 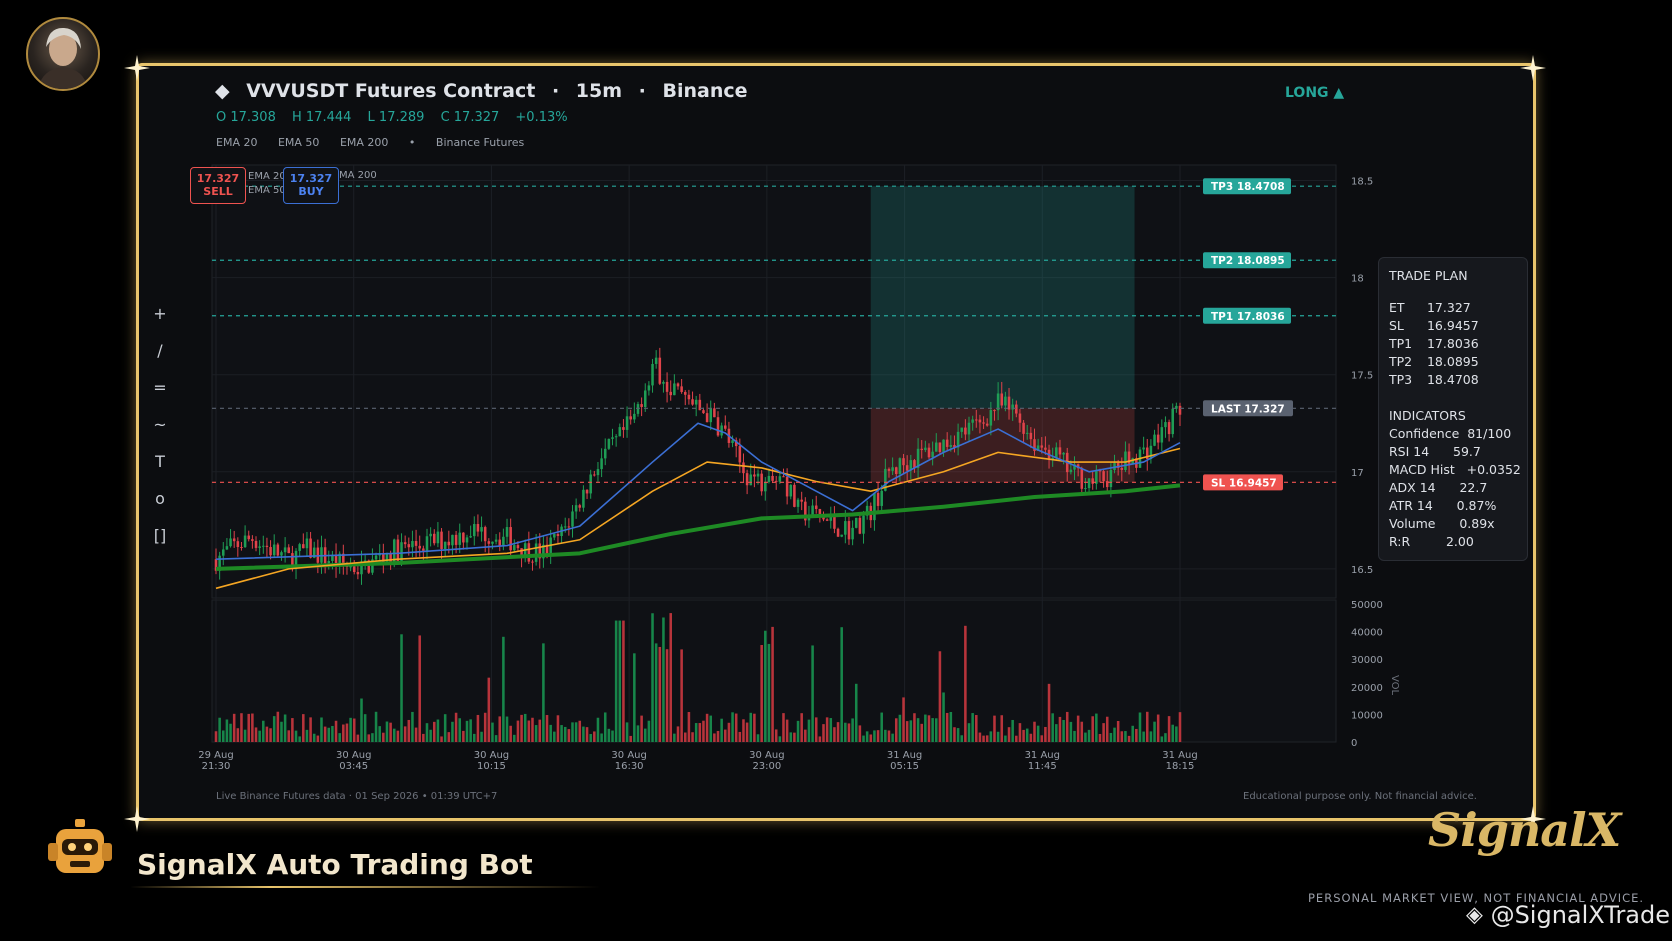 What do you see at coordinates (1434, 361) in the screenshot?
I see `plan-row: TP2 18.0895` at bounding box center [1434, 361].